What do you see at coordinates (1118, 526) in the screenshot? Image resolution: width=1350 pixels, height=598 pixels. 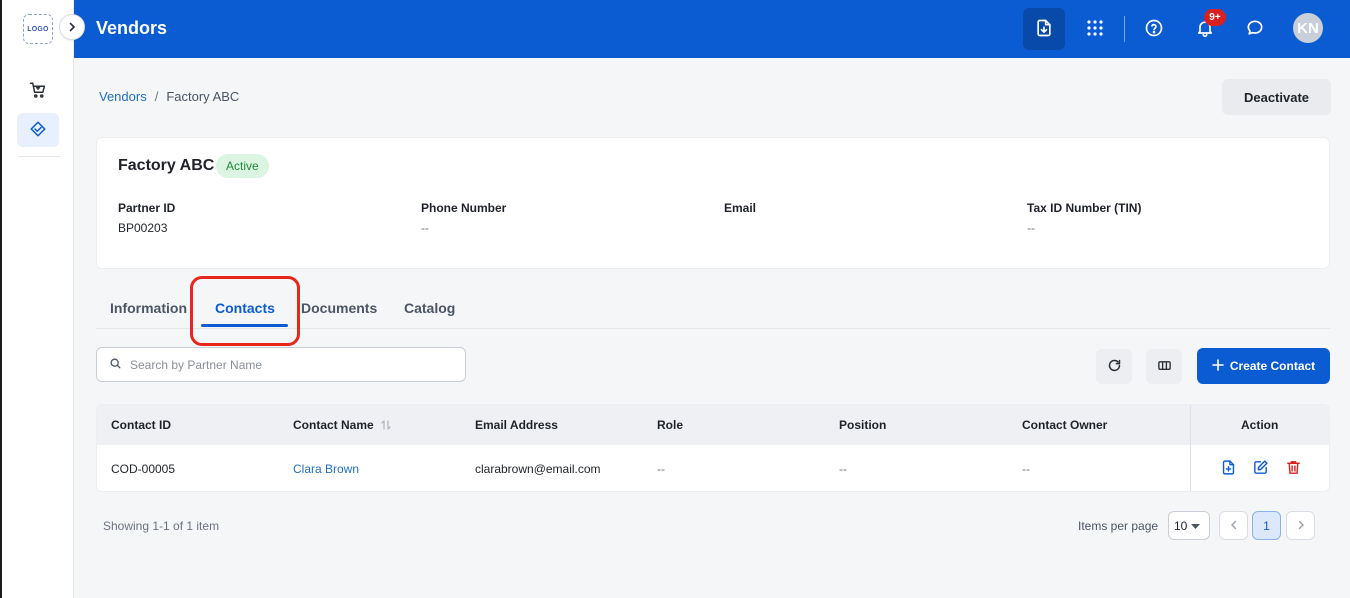 I see `items-per-page-label: Items per page` at bounding box center [1118, 526].